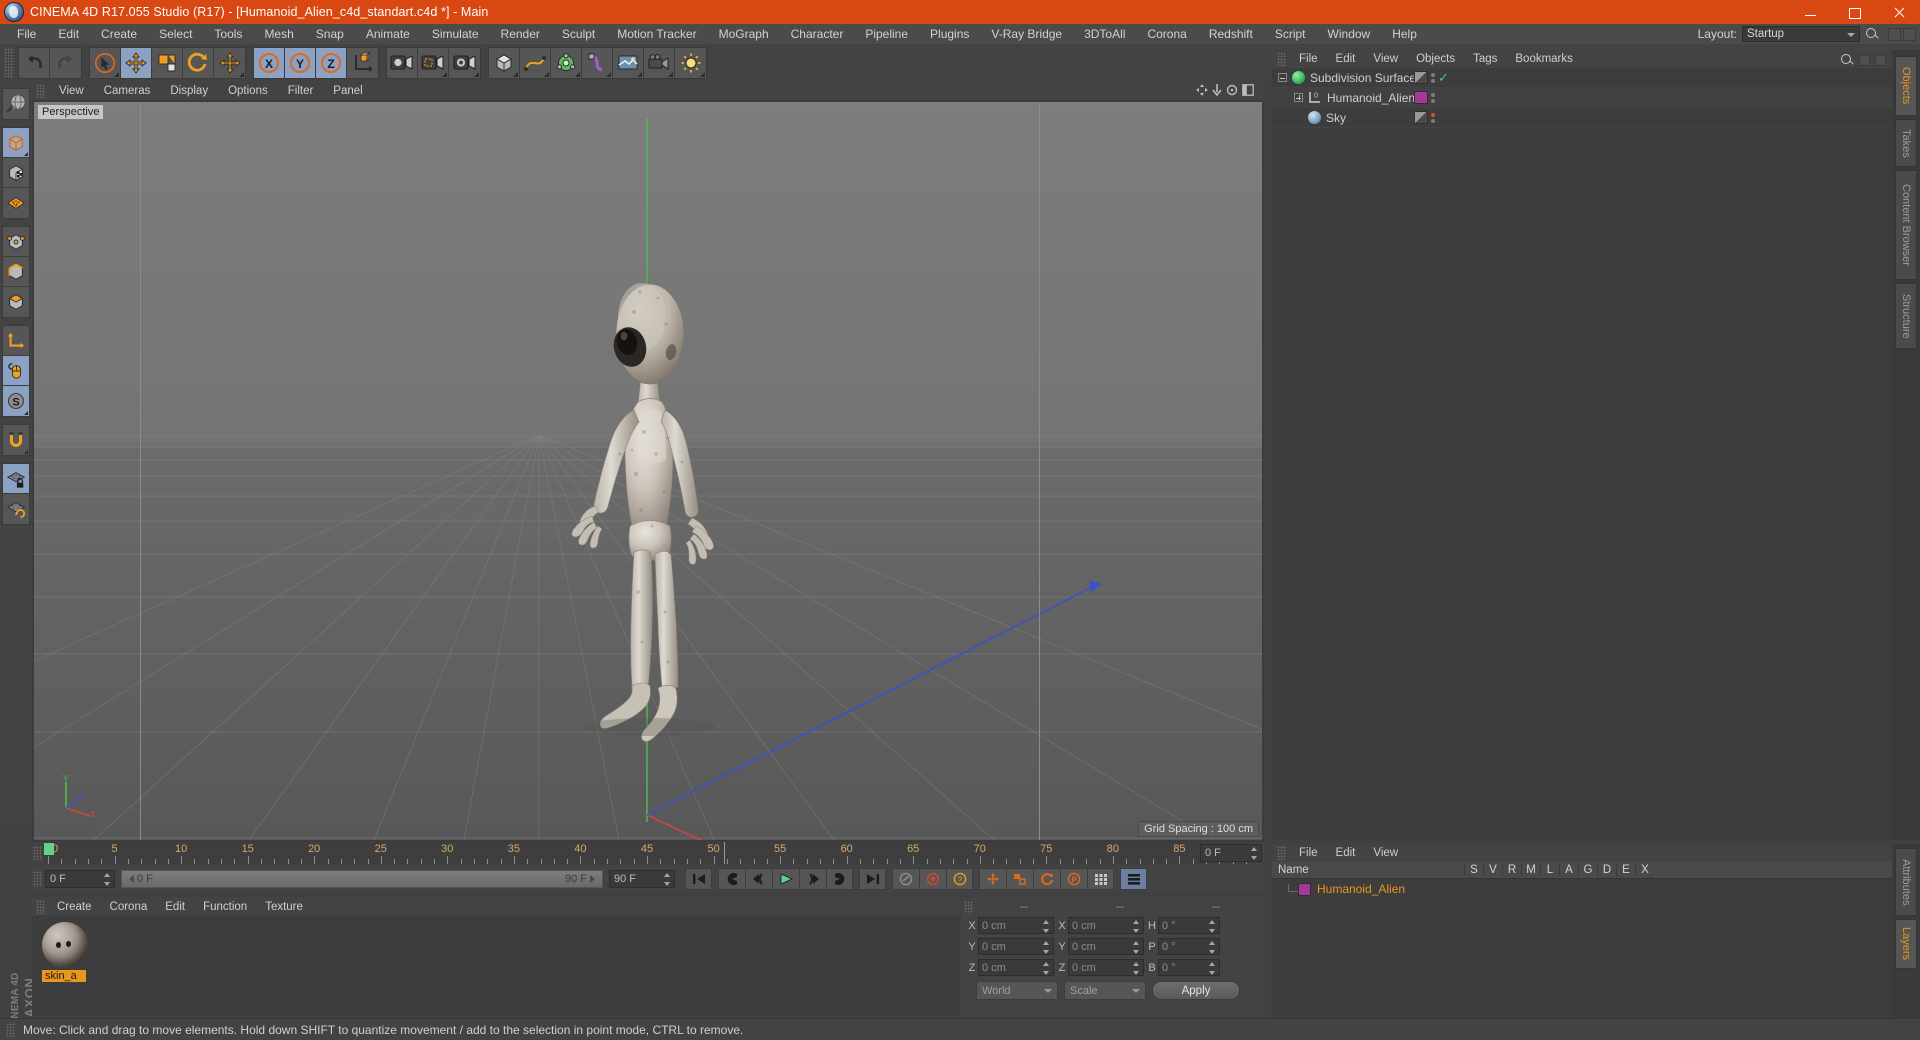  What do you see at coordinates (68, 34) in the screenshot?
I see `menu-edit: Edit` at bounding box center [68, 34].